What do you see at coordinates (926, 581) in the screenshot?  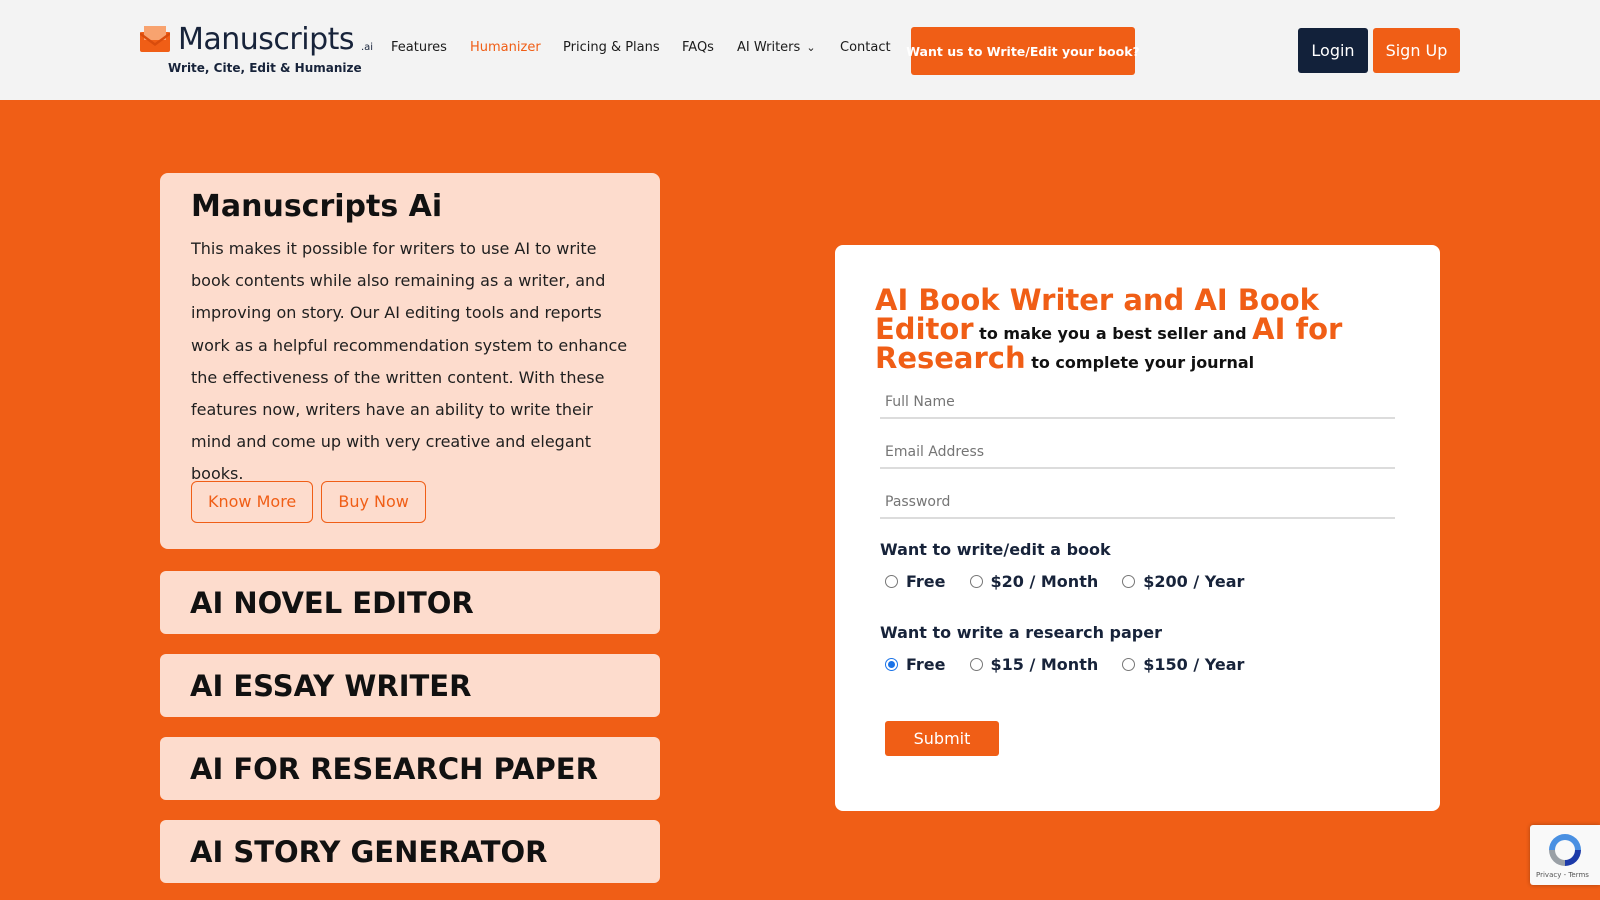 I see `book-plan-free-label: Free` at bounding box center [926, 581].